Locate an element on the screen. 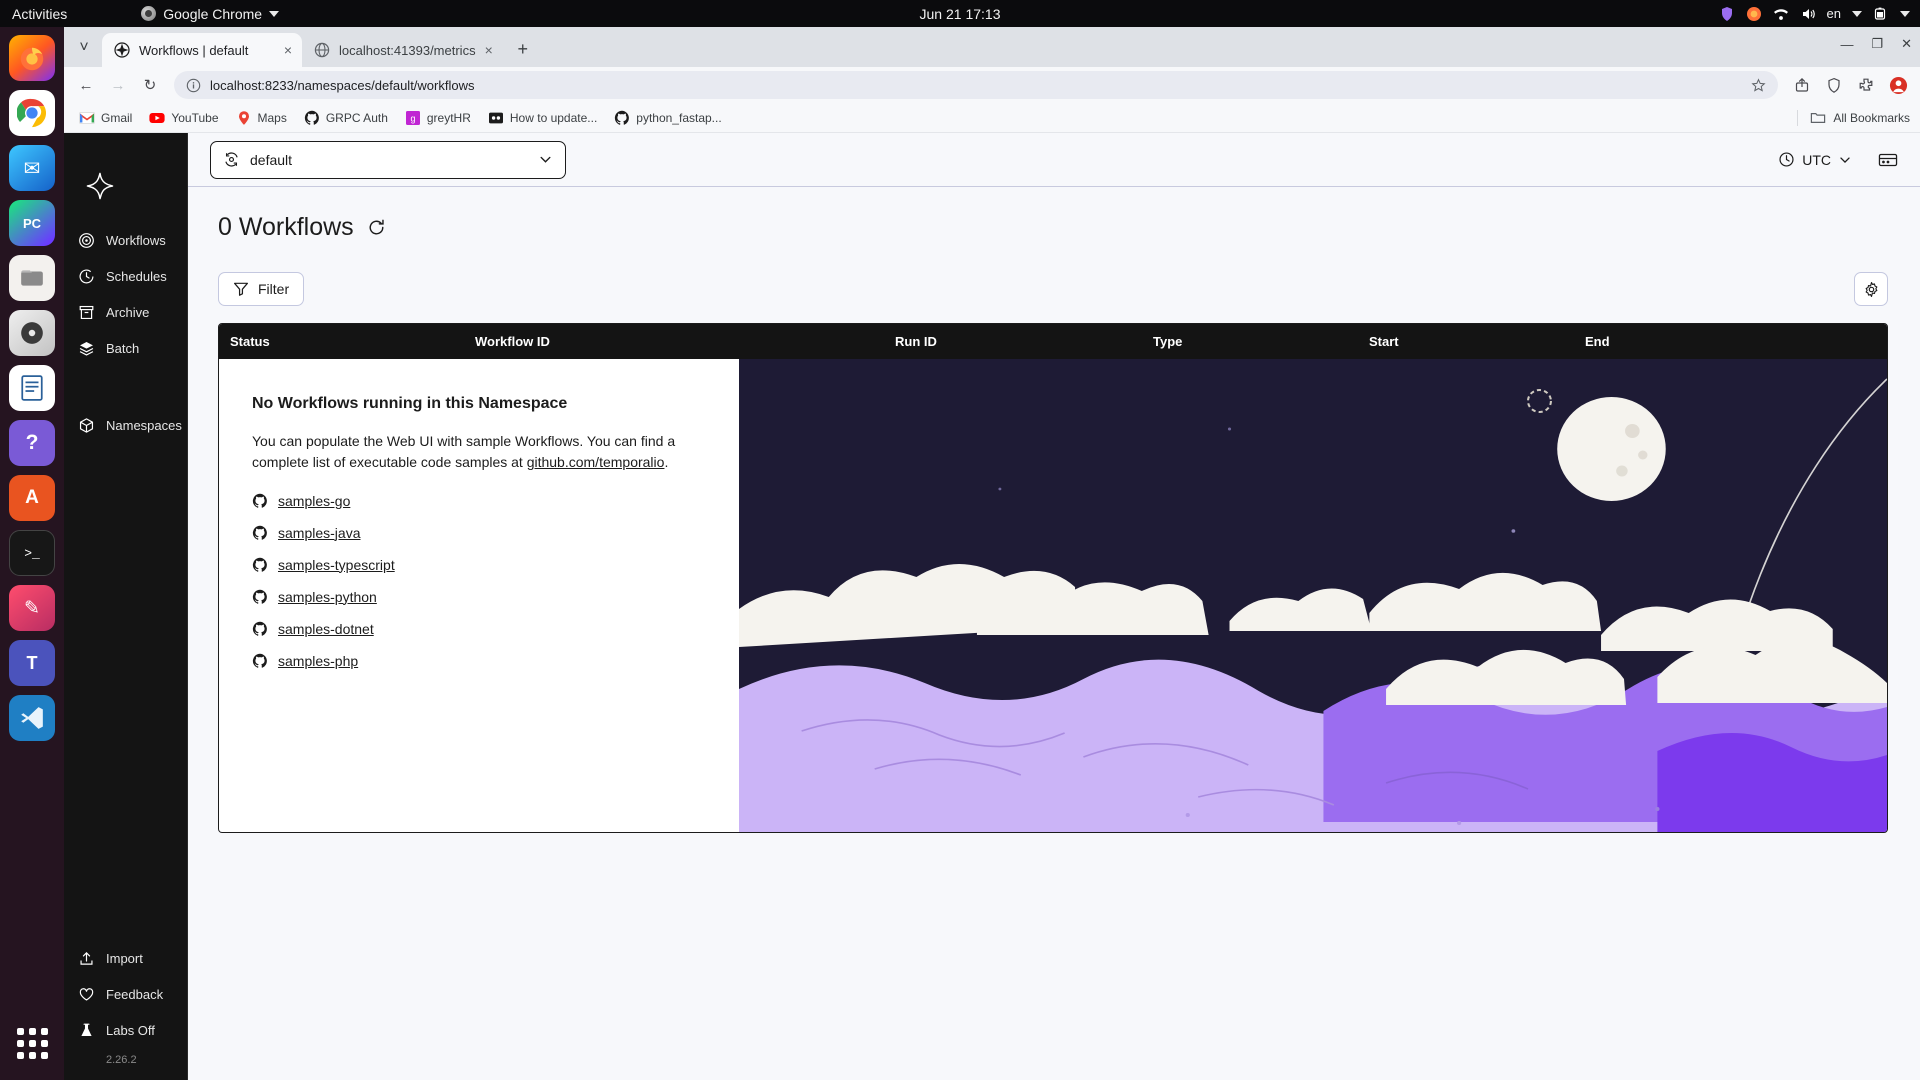 This screenshot has width=1920, height=1080. sample-link-row: samples-java is located at coordinates (478, 533).